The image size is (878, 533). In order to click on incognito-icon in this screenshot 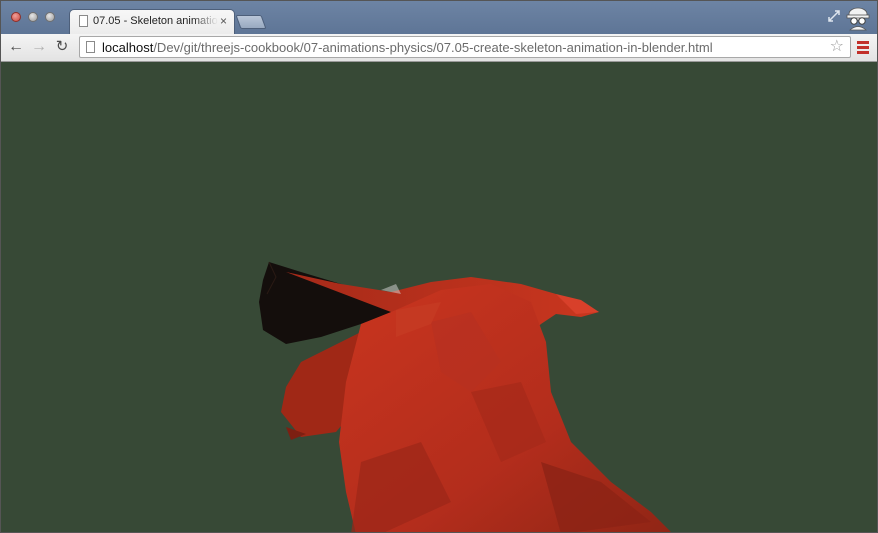, I will do `click(858, 19)`.